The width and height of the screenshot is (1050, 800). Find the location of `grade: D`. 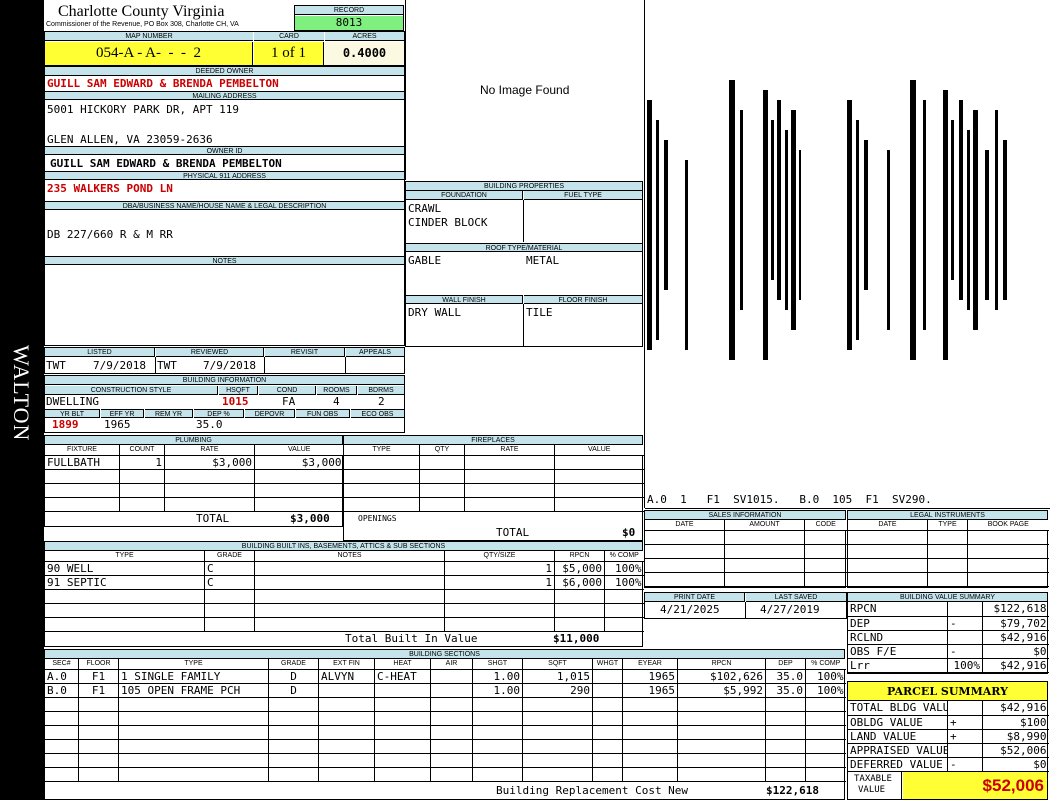

grade: D is located at coordinates (293, 676).